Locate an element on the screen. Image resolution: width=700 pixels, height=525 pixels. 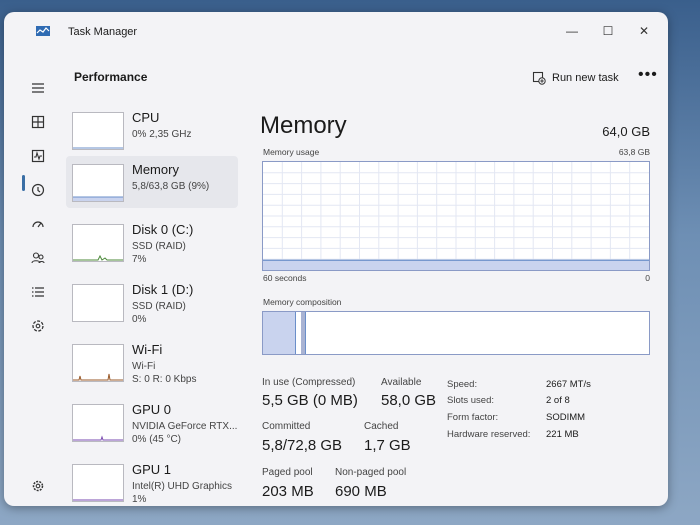
list-item-cpu: CPU 0% 2,35 GHz is located at coordinates (152, 130).